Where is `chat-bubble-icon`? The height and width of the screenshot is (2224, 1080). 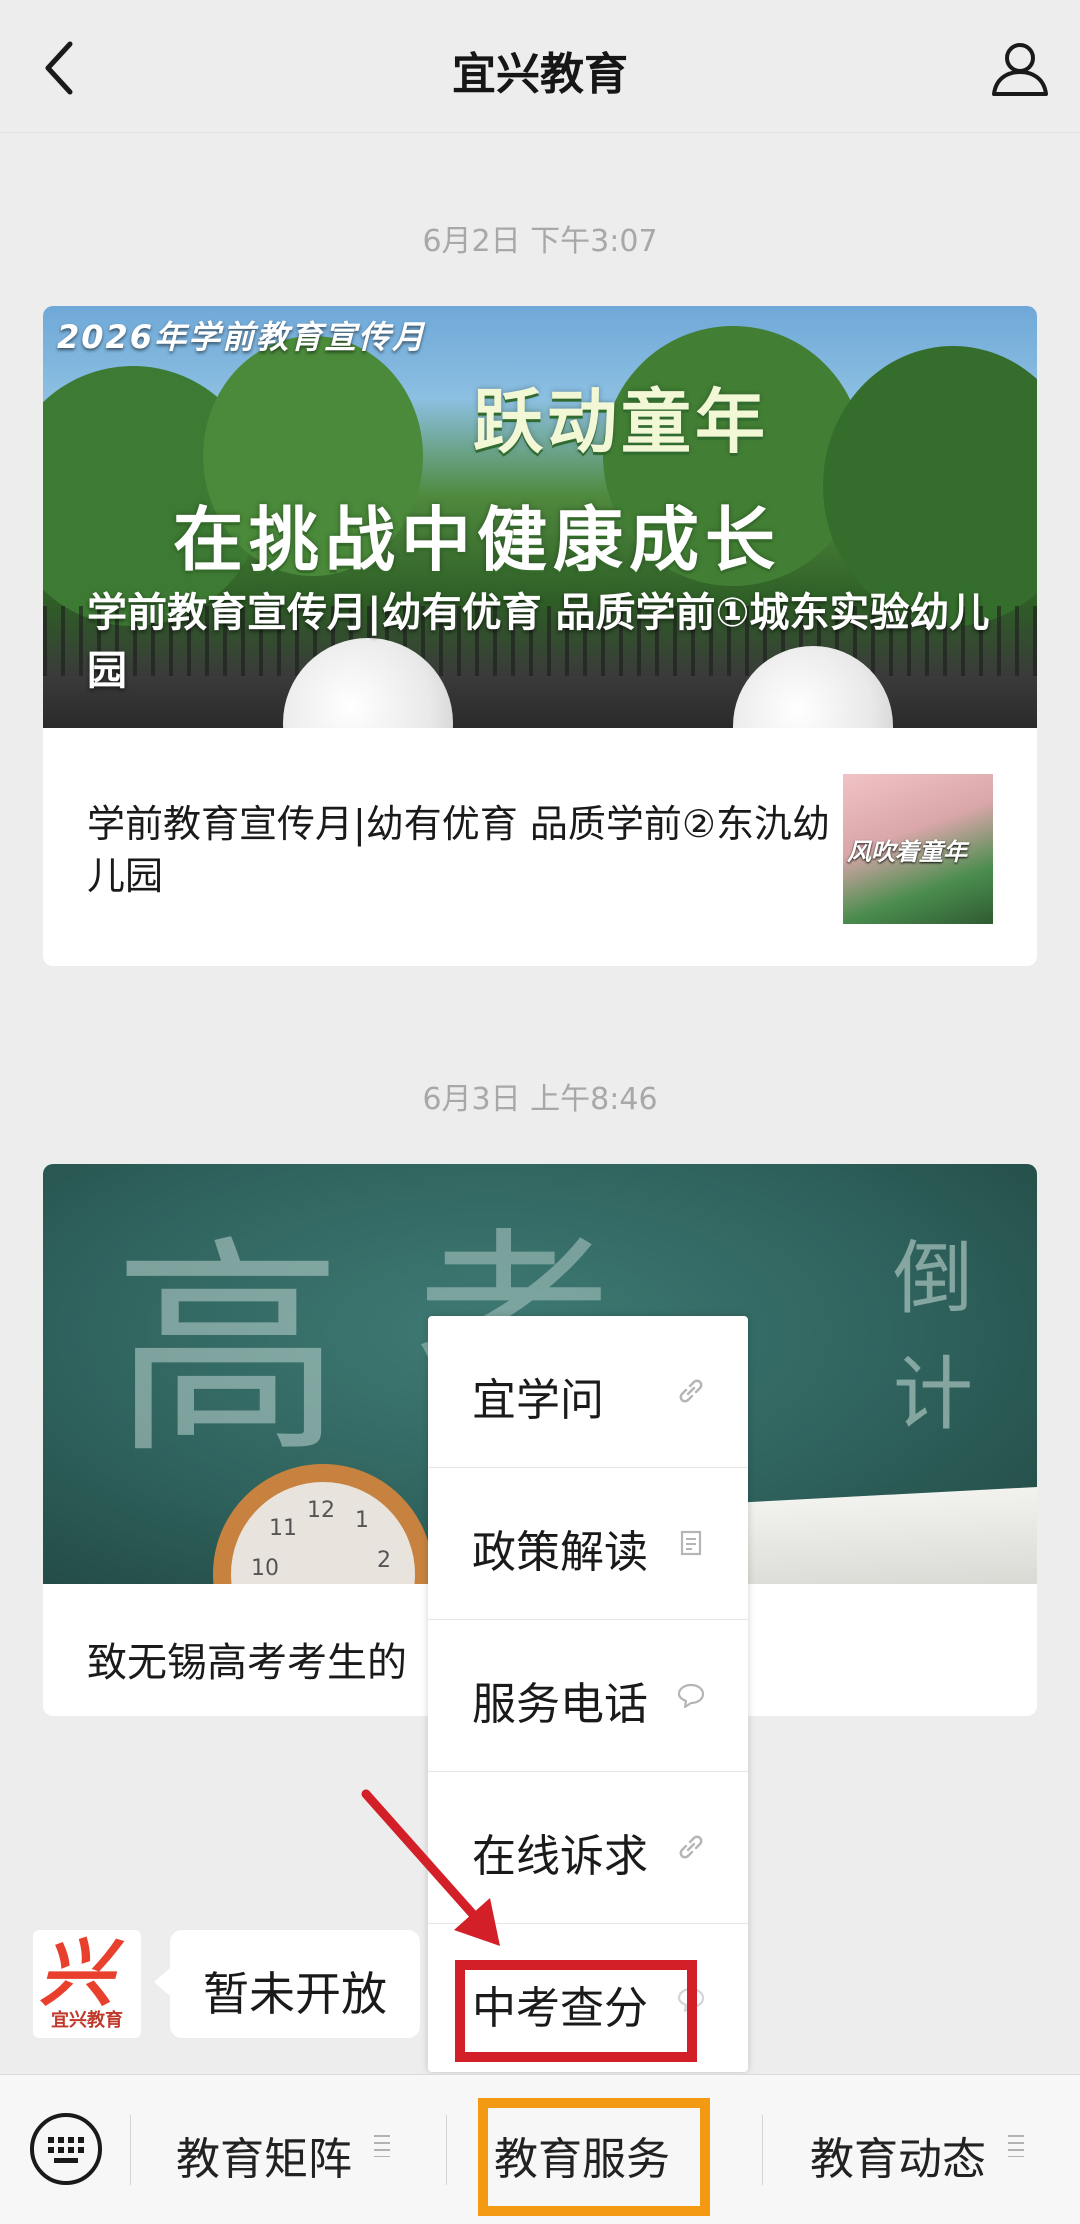
chat-bubble-icon is located at coordinates (691, 1696).